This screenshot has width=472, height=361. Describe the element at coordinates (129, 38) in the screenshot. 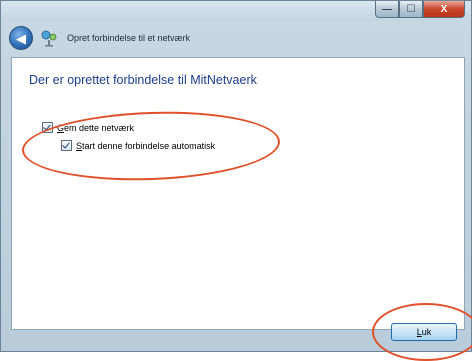

I see `wizard-title: Opret forbindelse til et netværk` at that location.